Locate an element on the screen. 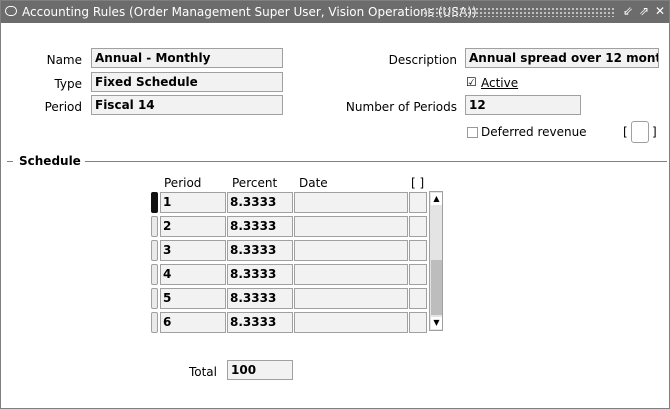 The height and width of the screenshot is (409, 670). name-field: Annual - Monthly is located at coordinates (187, 58).